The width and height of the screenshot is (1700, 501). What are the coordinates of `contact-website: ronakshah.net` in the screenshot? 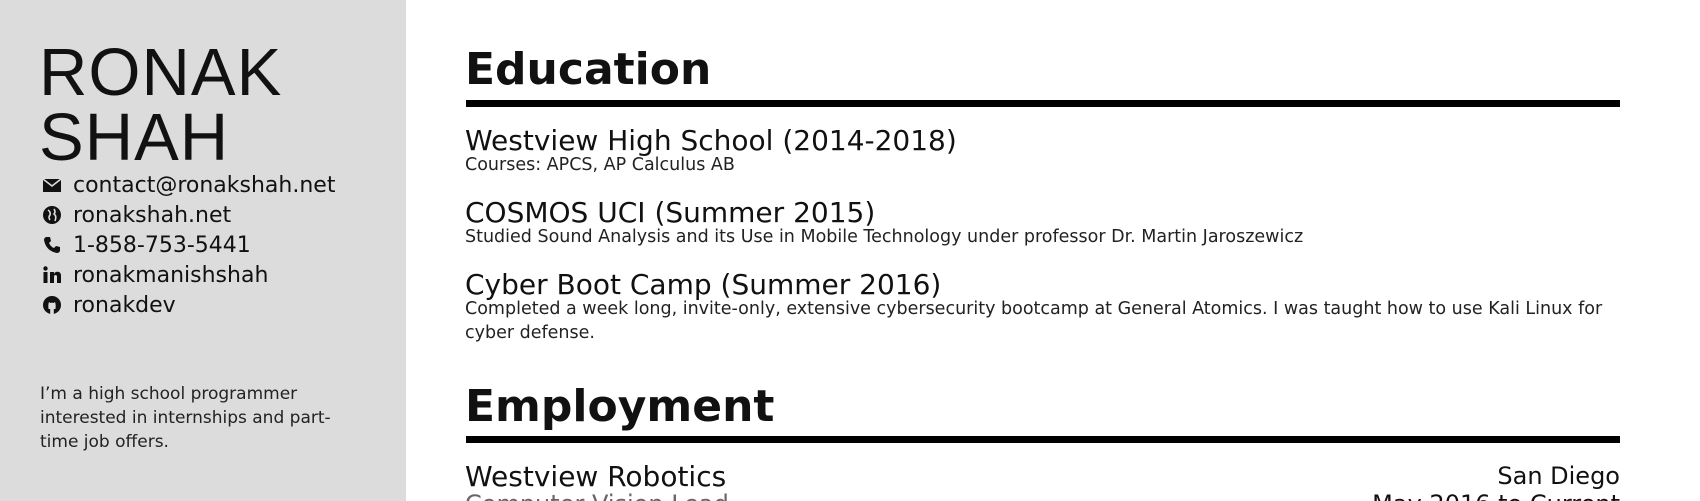 It's located at (188, 215).